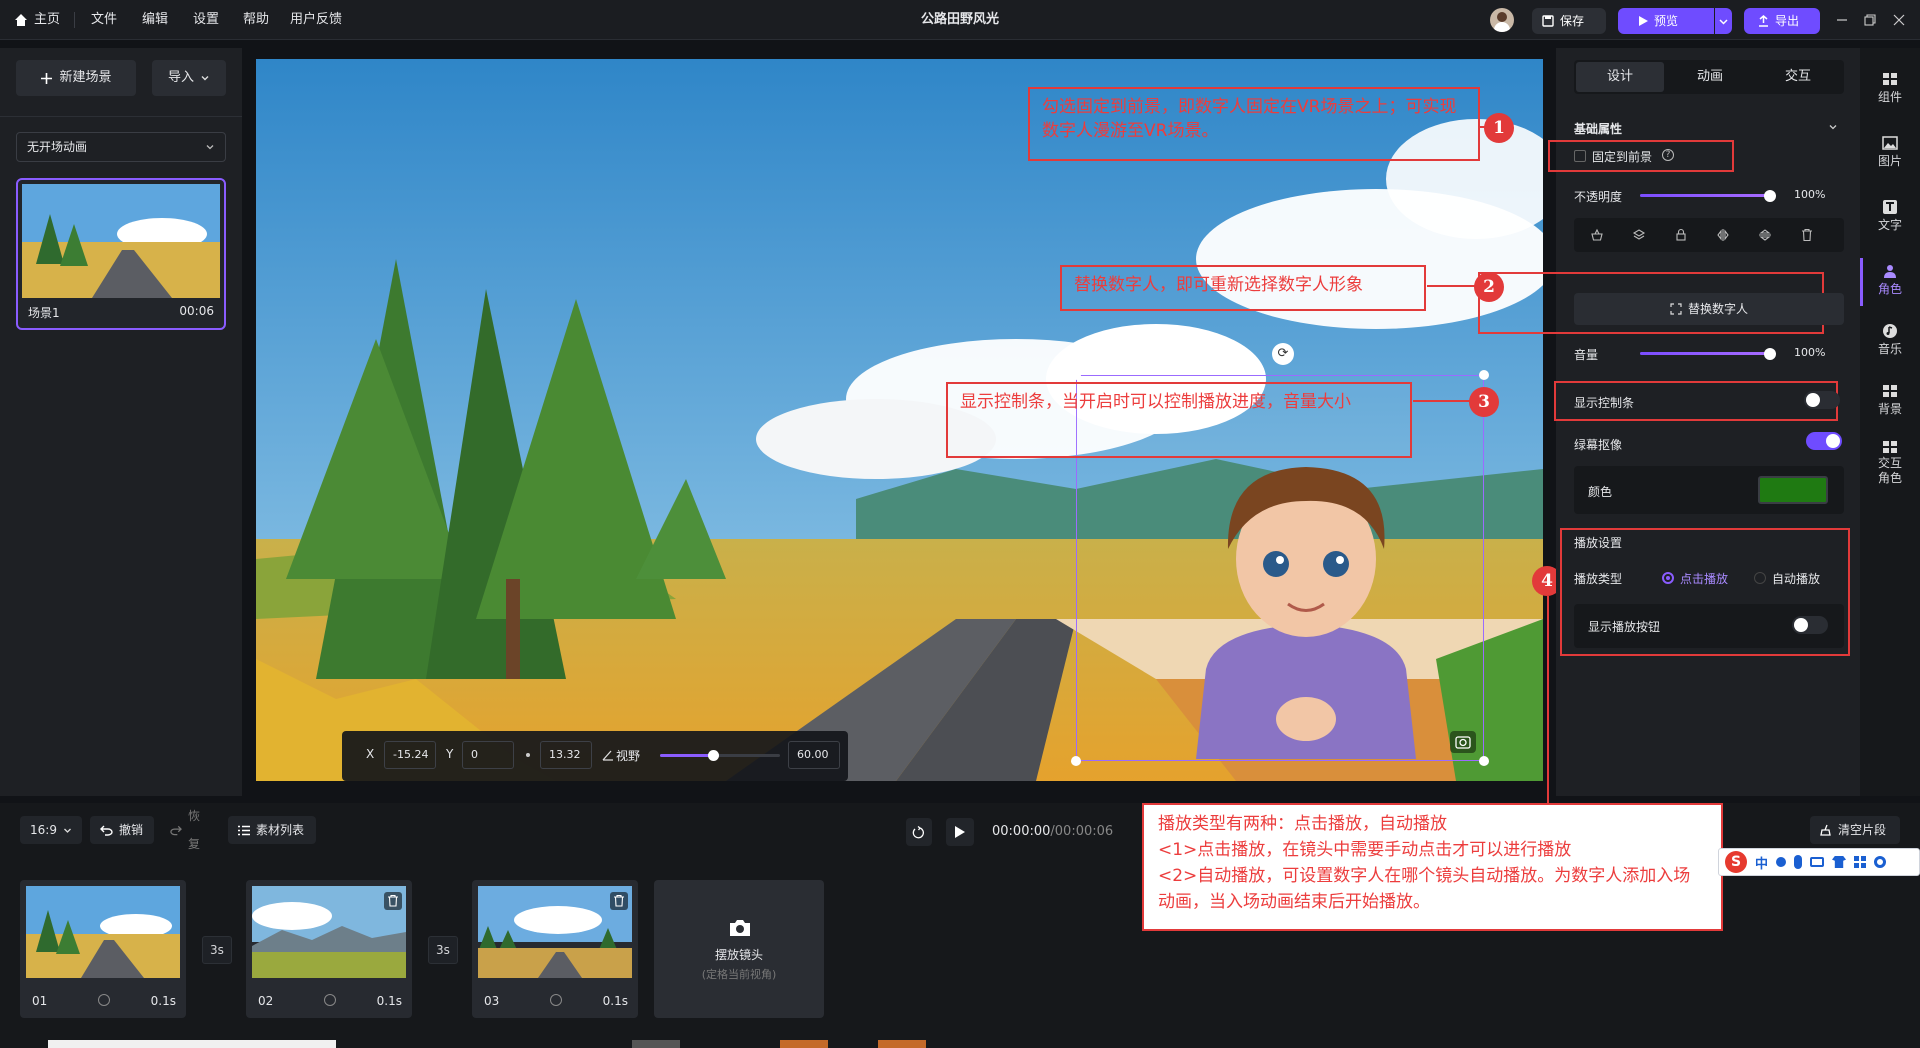  Describe the element at coordinates (1306, 599) in the screenshot. I see `digital-human-avatar` at that location.